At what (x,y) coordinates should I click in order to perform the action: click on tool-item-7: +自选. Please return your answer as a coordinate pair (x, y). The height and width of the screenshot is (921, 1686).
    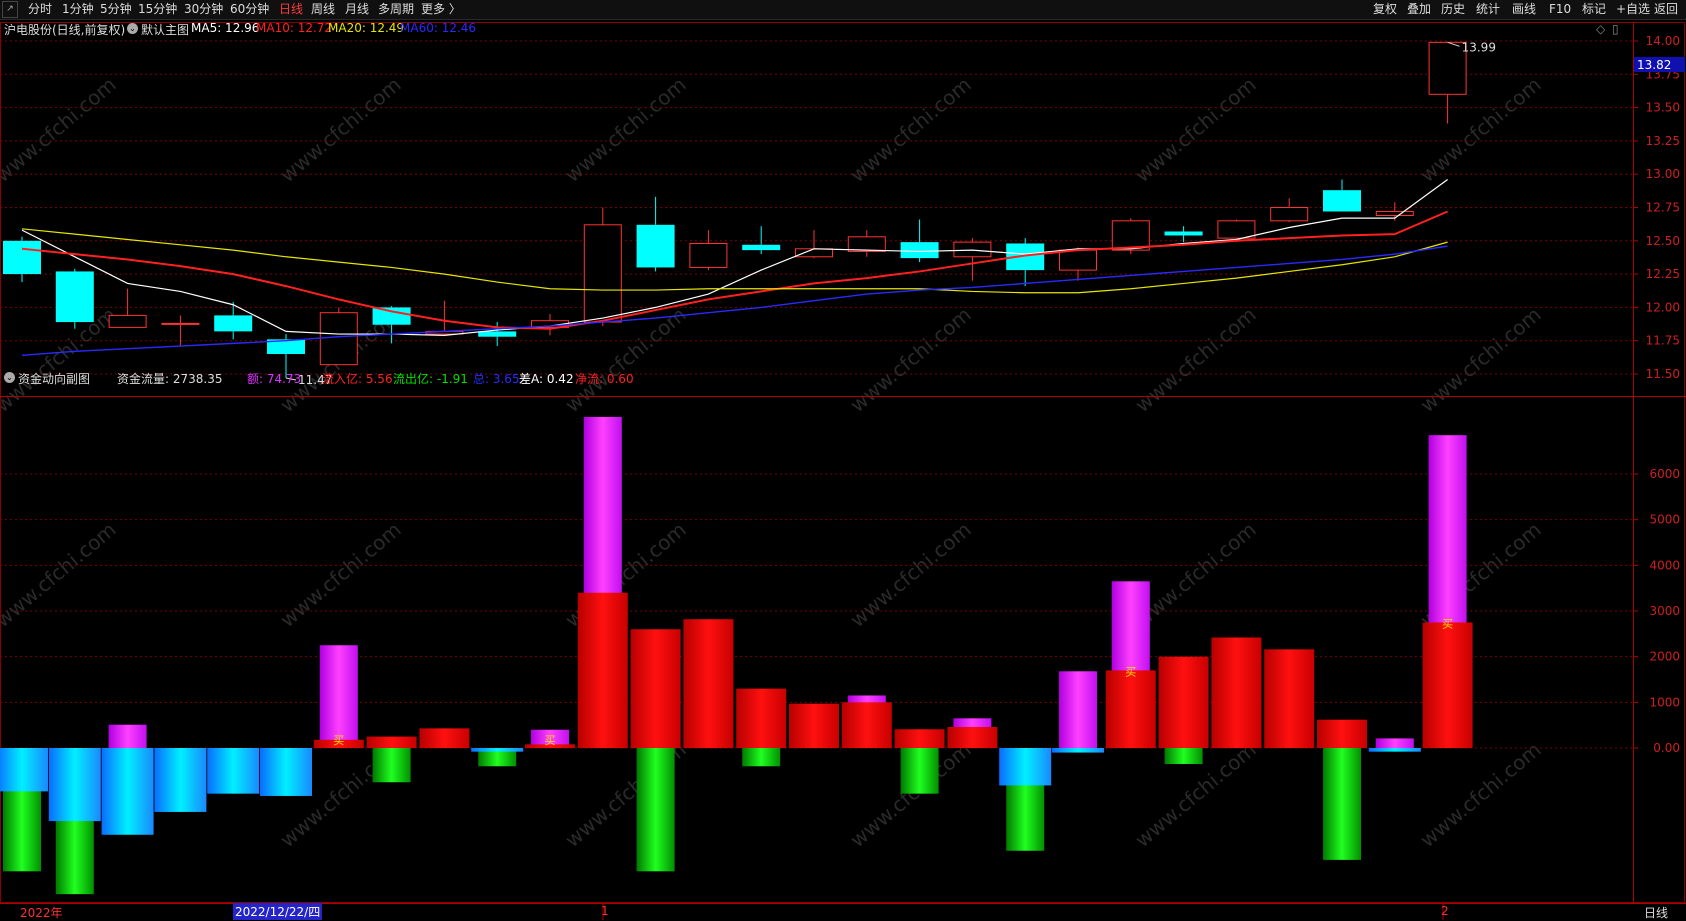
    Looking at the image, I should click on (1633, 9).